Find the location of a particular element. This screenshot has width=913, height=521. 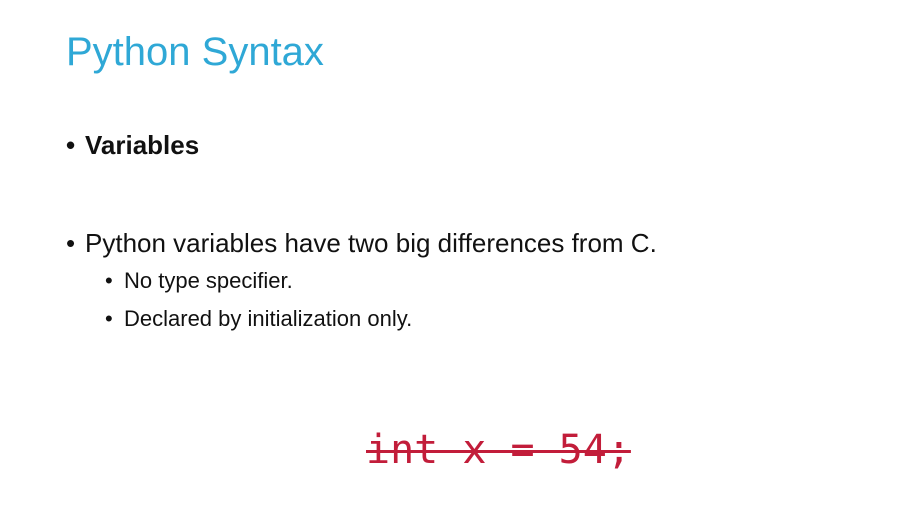

sub-bullet-text: Declared by initialization only. is located at coordinates (268, 318).